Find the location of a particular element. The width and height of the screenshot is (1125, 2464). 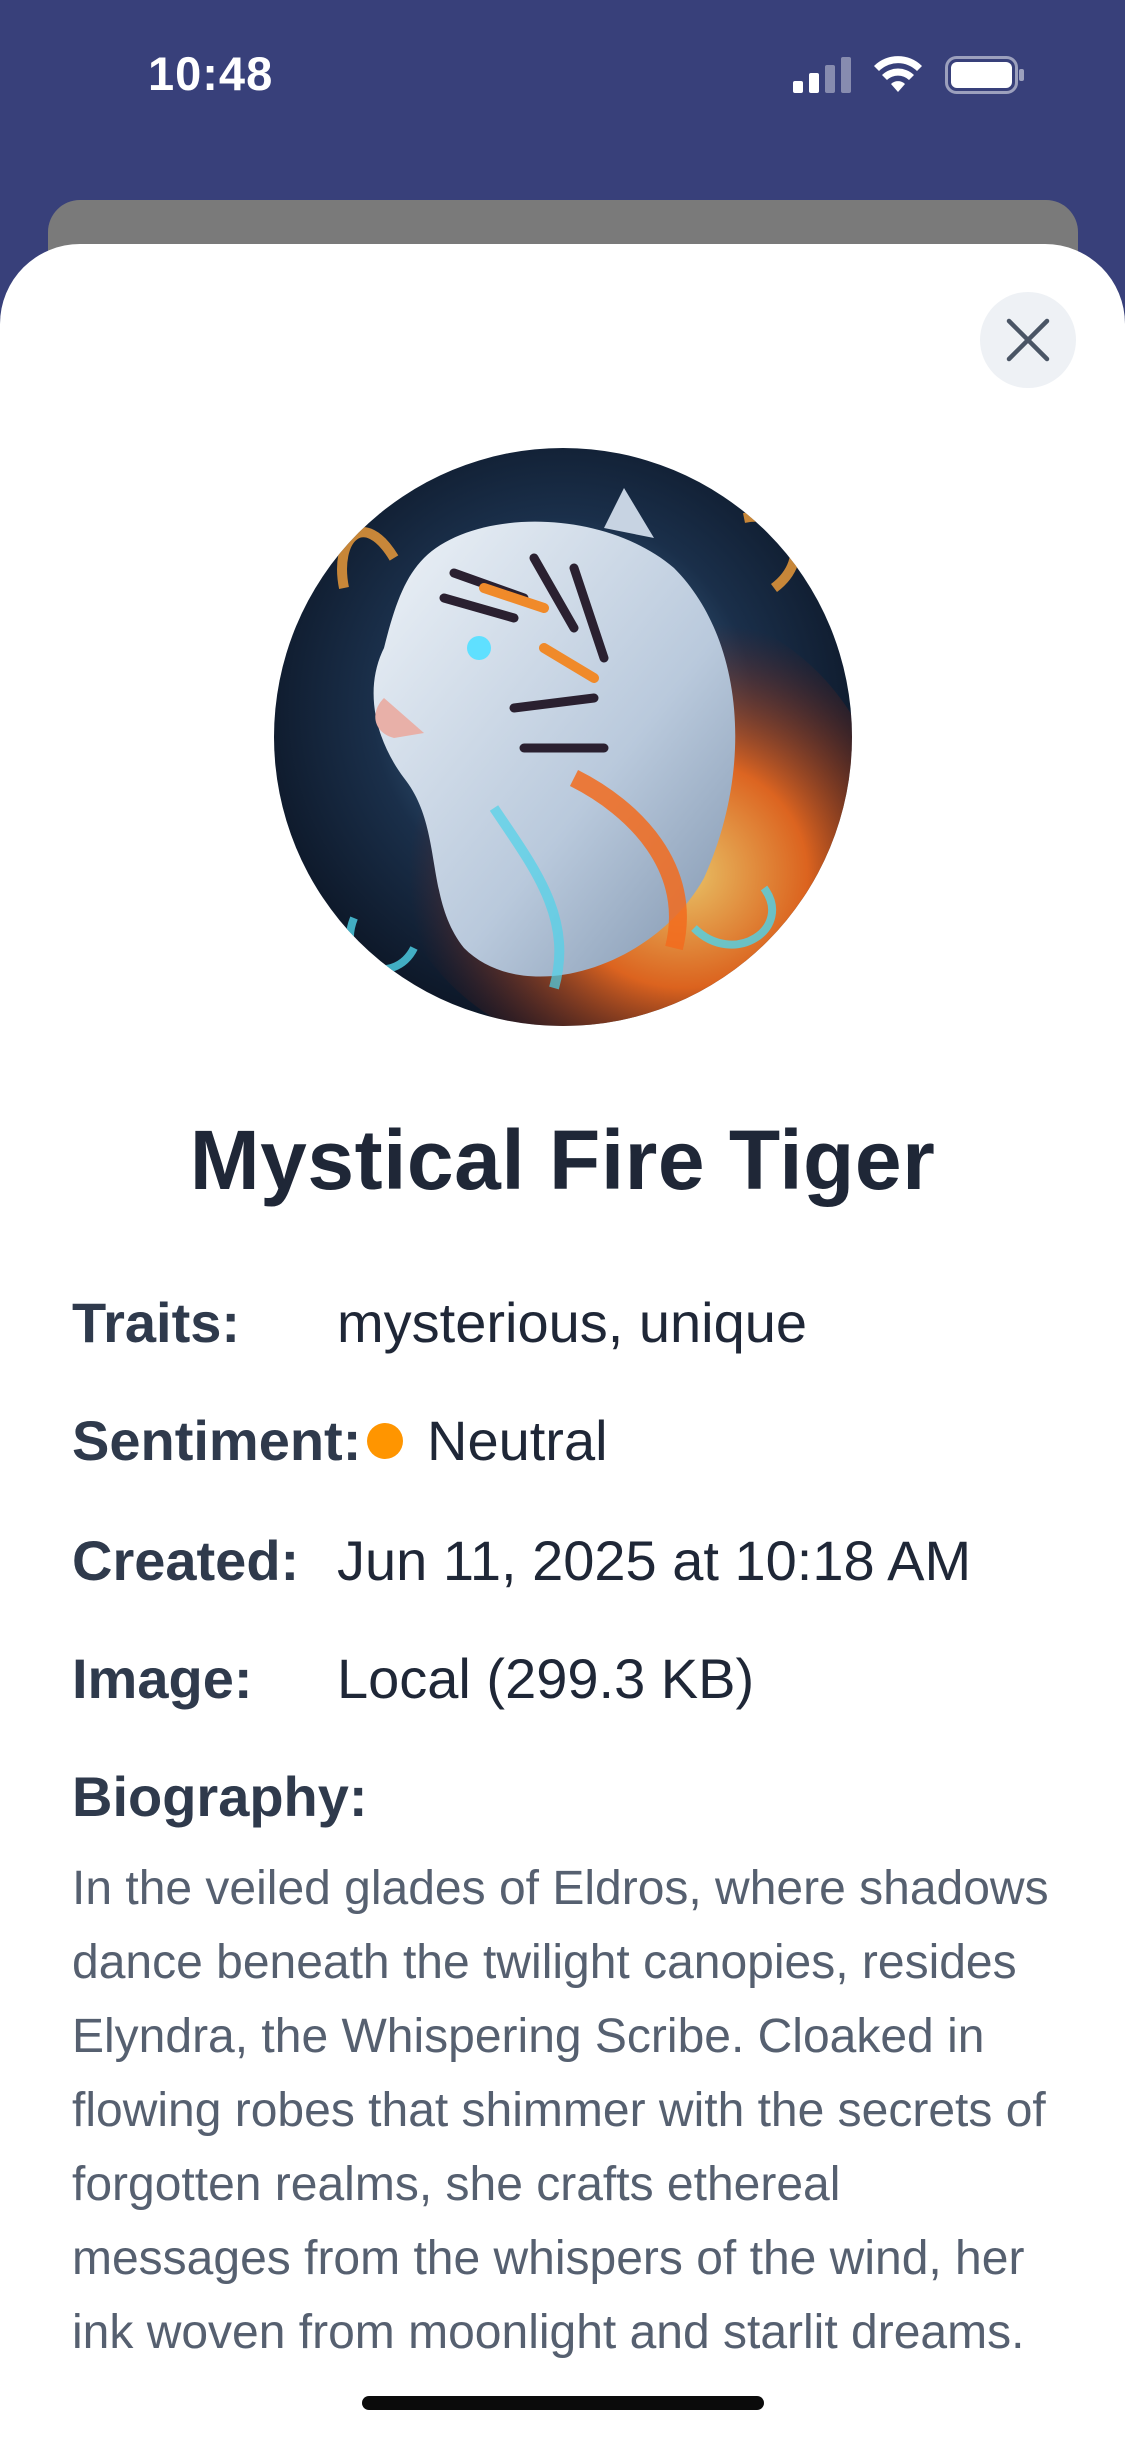

battery-icon is located at coordinates (984, 75).